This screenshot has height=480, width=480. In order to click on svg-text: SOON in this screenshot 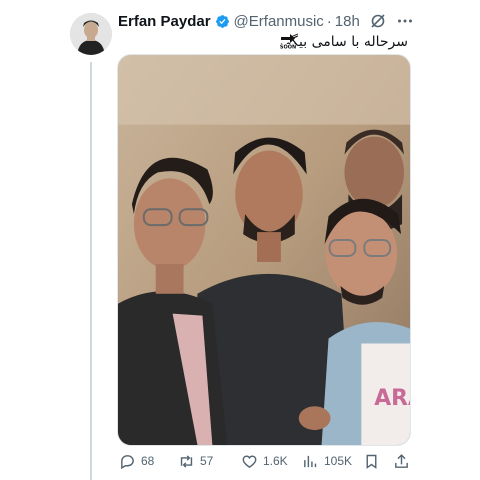, I will do `click(288, 48)`.